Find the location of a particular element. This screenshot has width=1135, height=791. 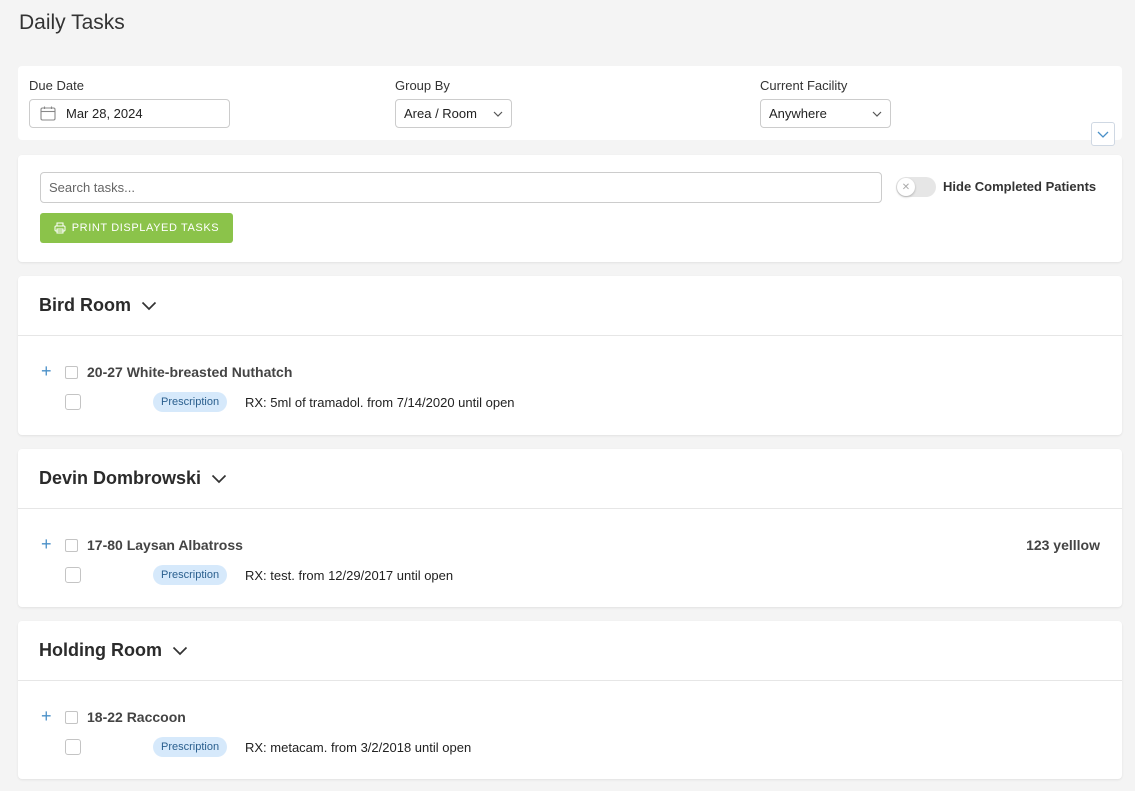

facility-select: Anywhere is located at coordinates (825, 113).